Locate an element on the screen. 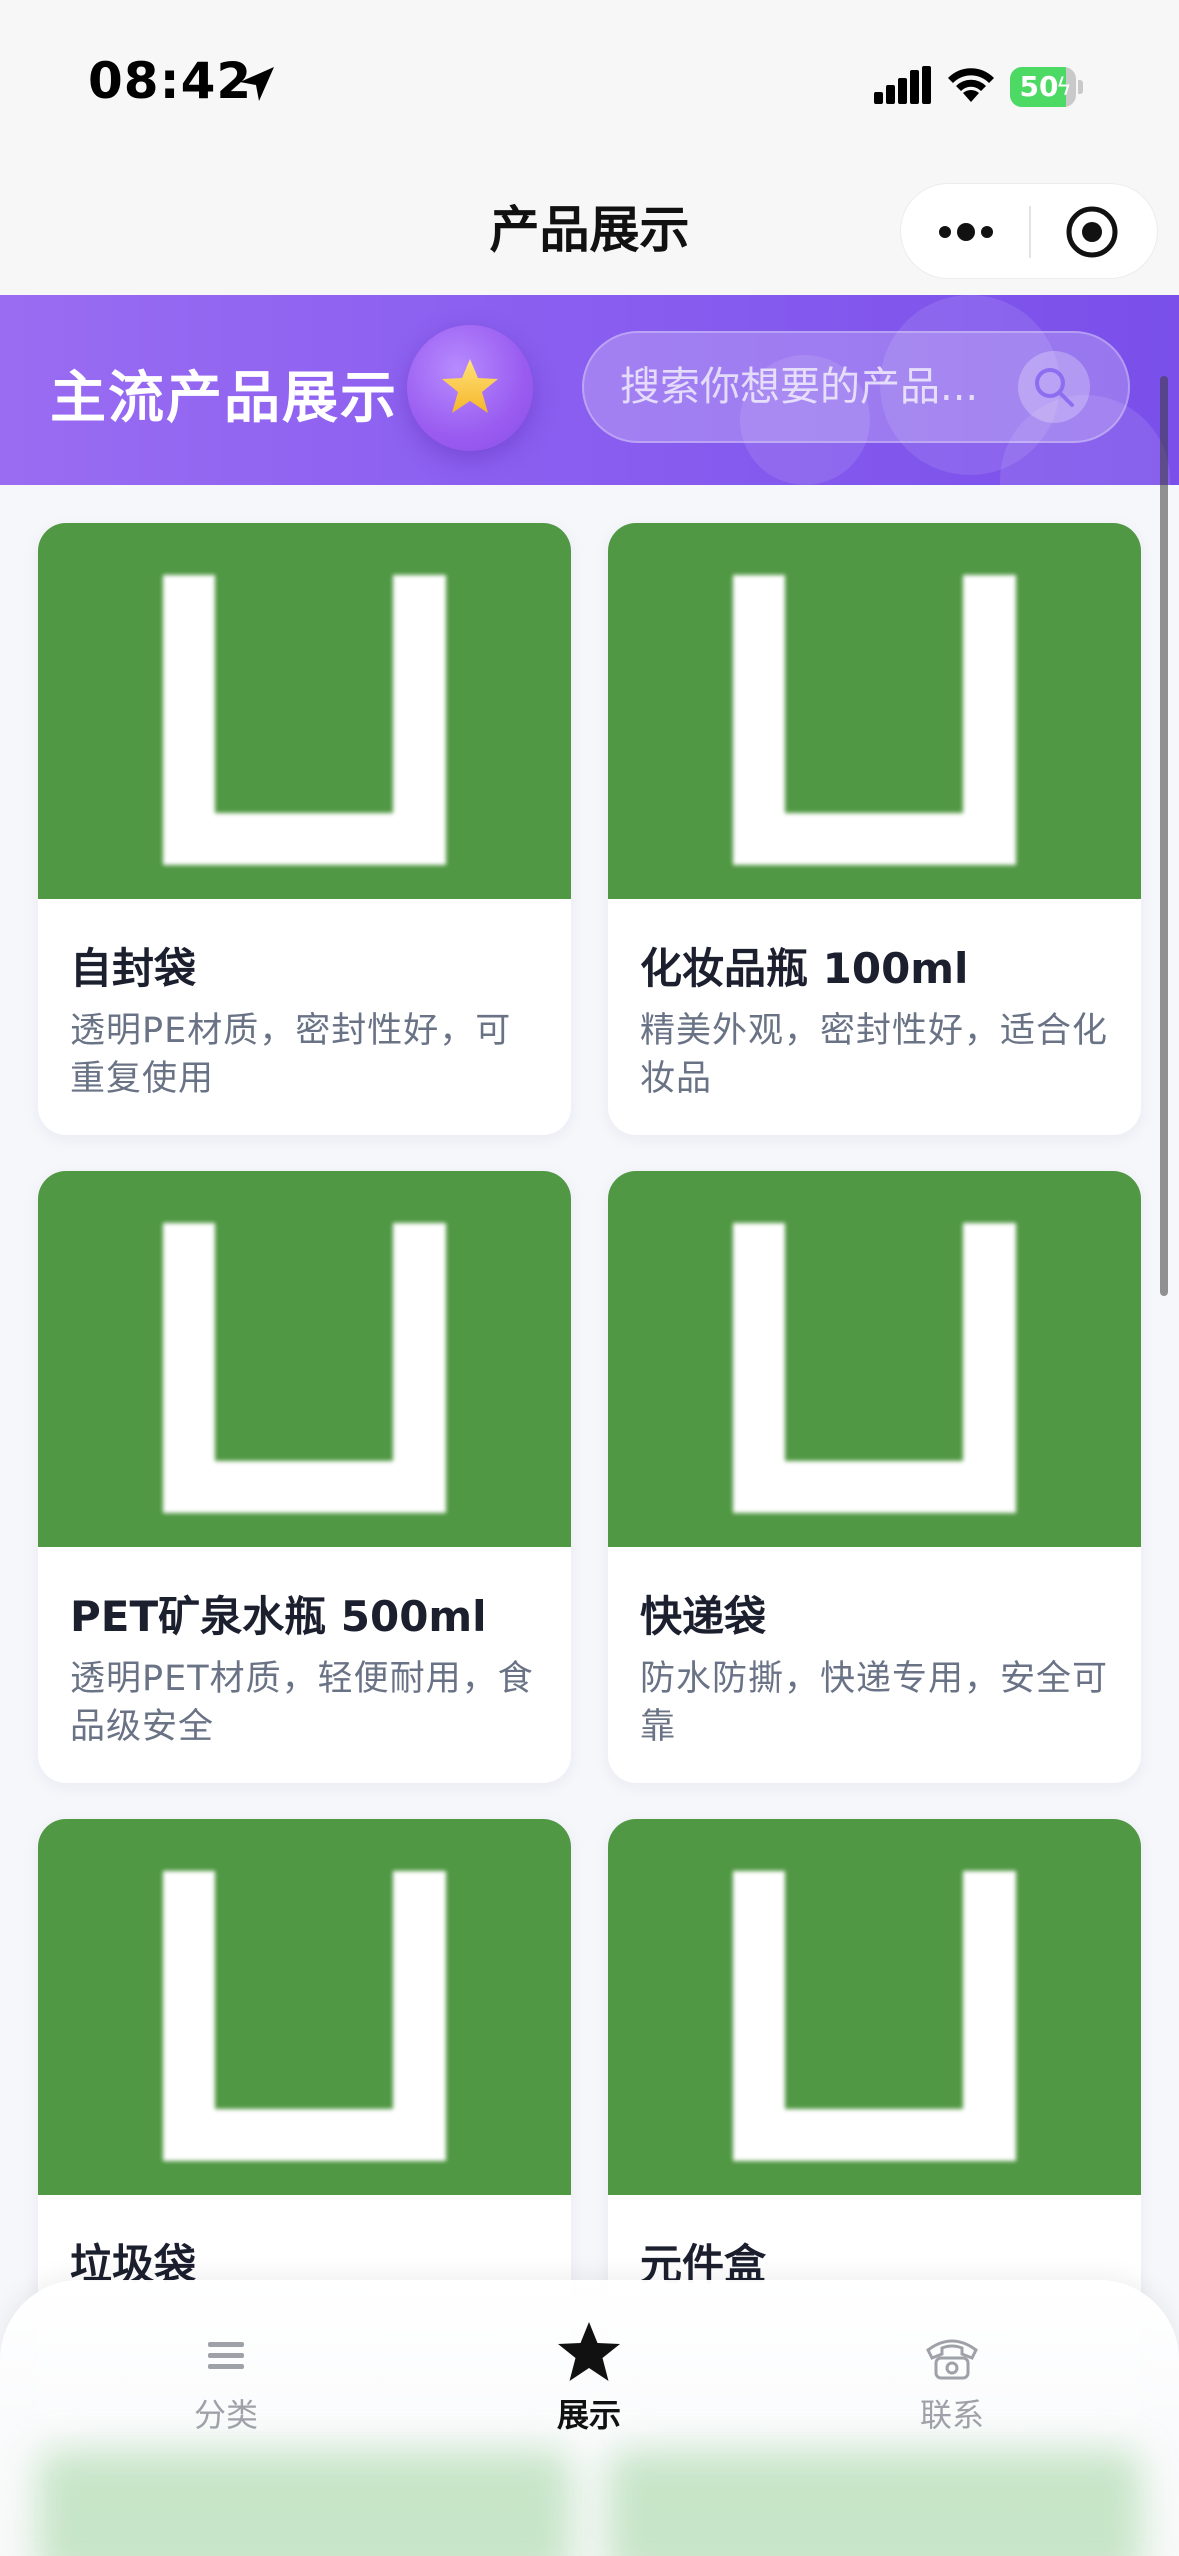 This screenshot has width=1179, height=2556. phone-icon is located at coordinates (952, 2359).